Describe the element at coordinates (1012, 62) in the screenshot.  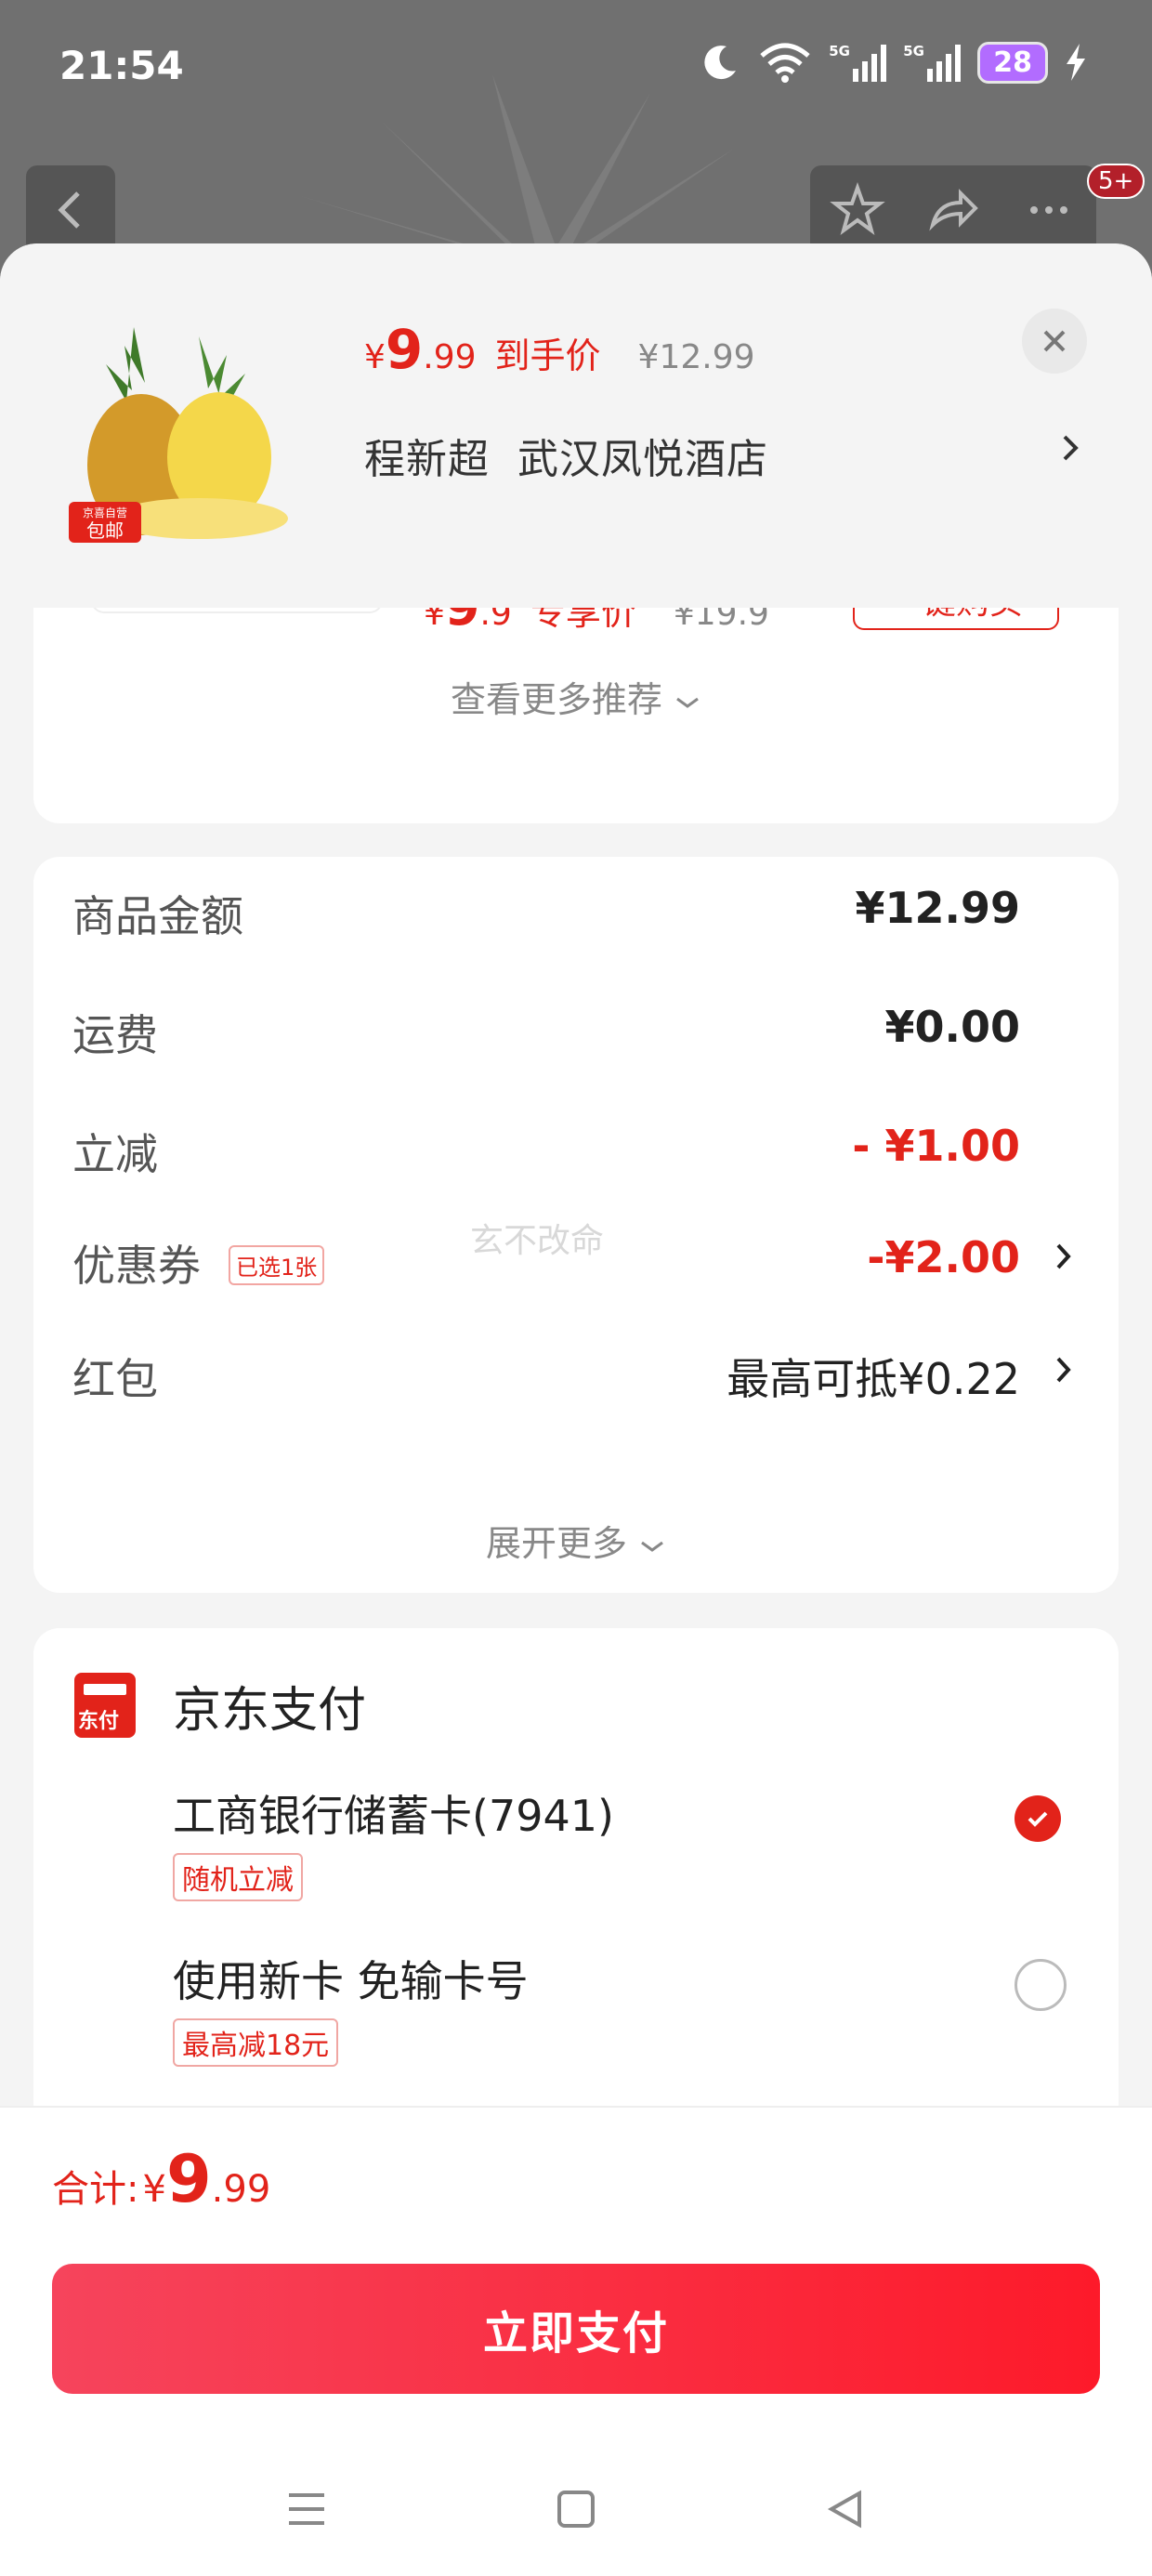
I see `battery-level: 28` at that location.